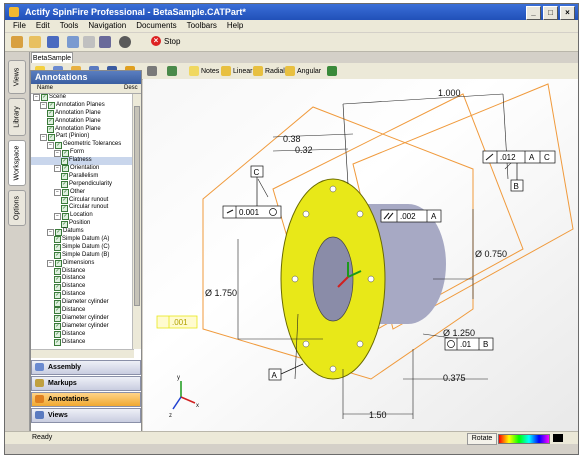  I want to click on resize-grip, so click(558, 438).